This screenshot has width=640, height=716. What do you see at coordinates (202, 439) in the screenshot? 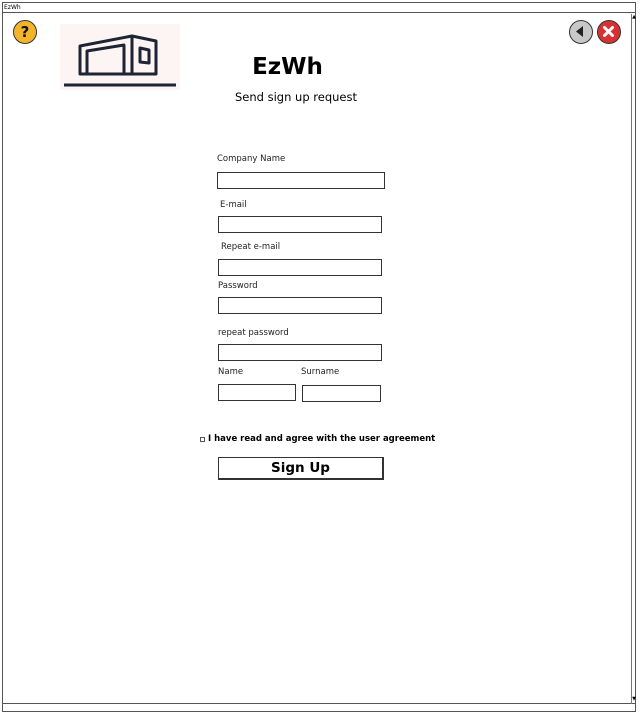
I see `agreement-checkbox` at bounding box center [202, 439].